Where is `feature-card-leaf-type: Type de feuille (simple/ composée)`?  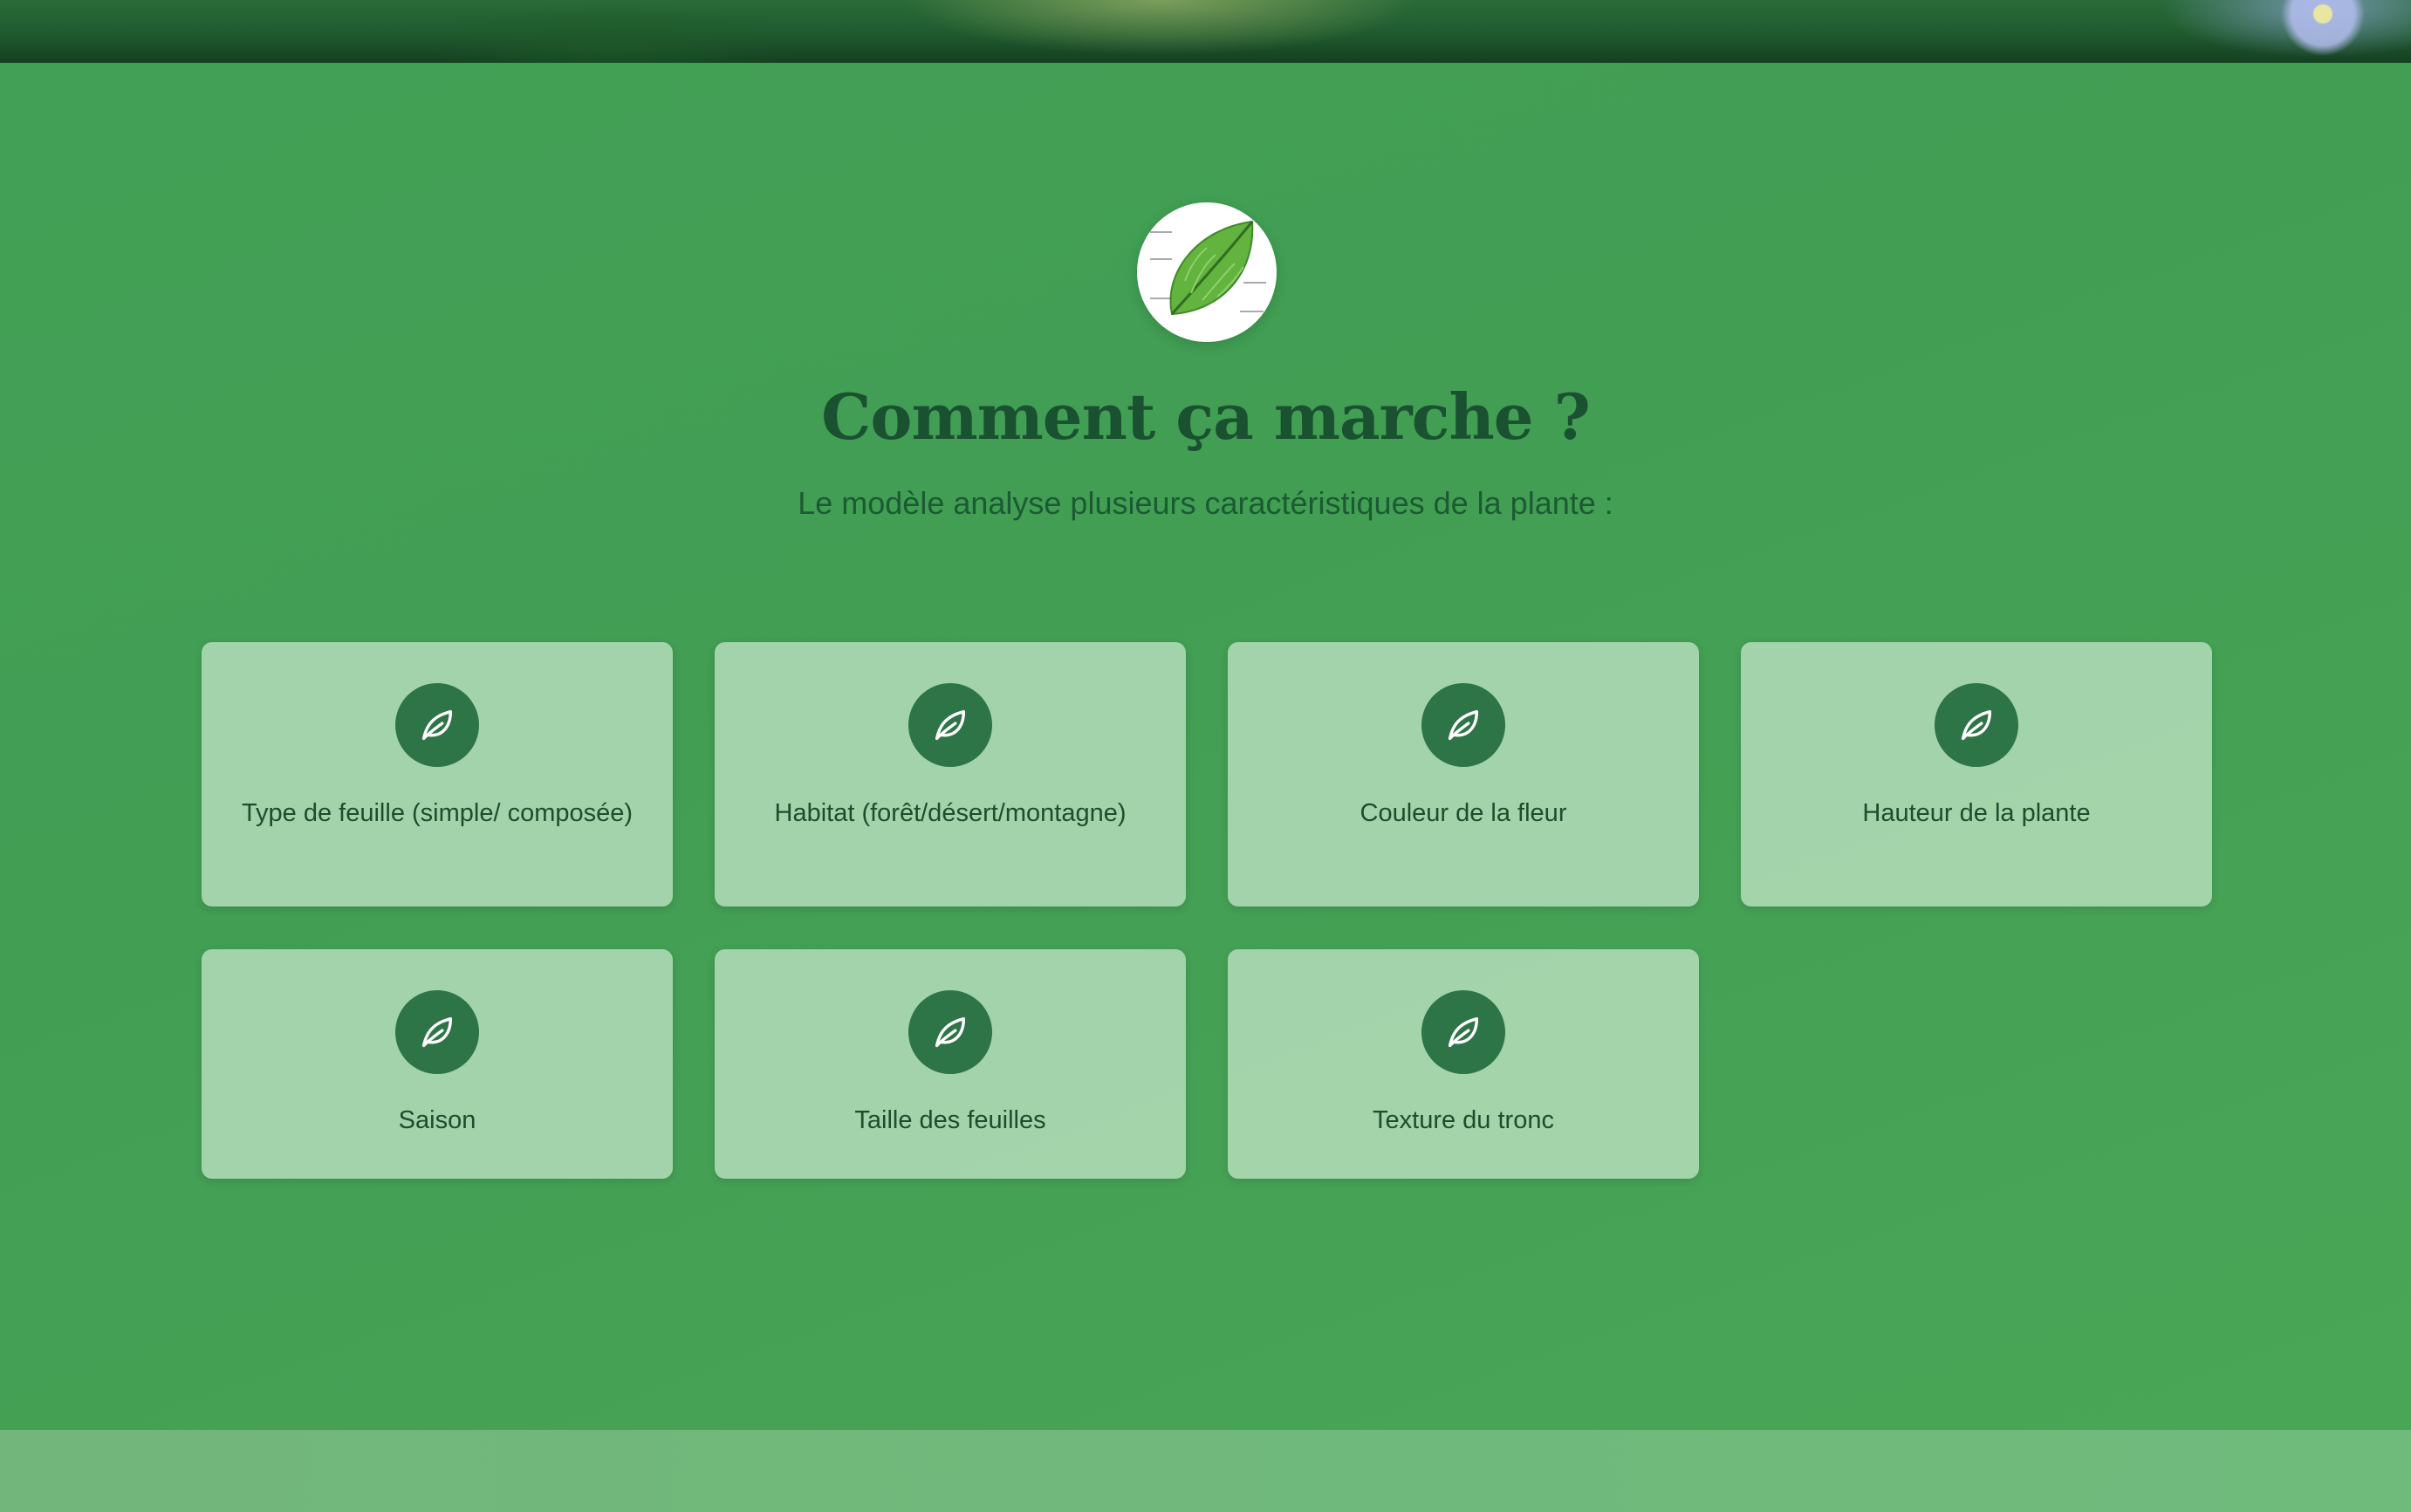
feature-card-leaf-type: Type de feuille (simple/ composée) is located at coordinates (438, 774).